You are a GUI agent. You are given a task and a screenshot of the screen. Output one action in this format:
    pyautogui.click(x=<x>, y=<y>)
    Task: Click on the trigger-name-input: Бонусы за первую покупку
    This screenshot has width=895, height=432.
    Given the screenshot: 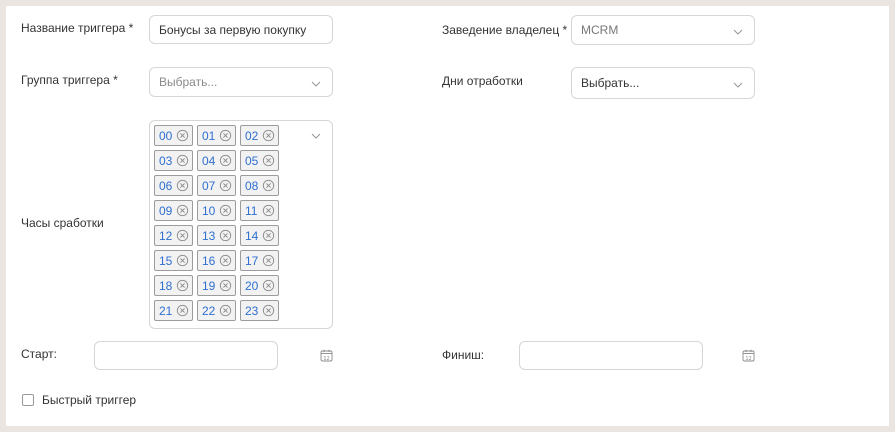 What is the action you would take?
    pyautogui.click(x=241, y=29)
    